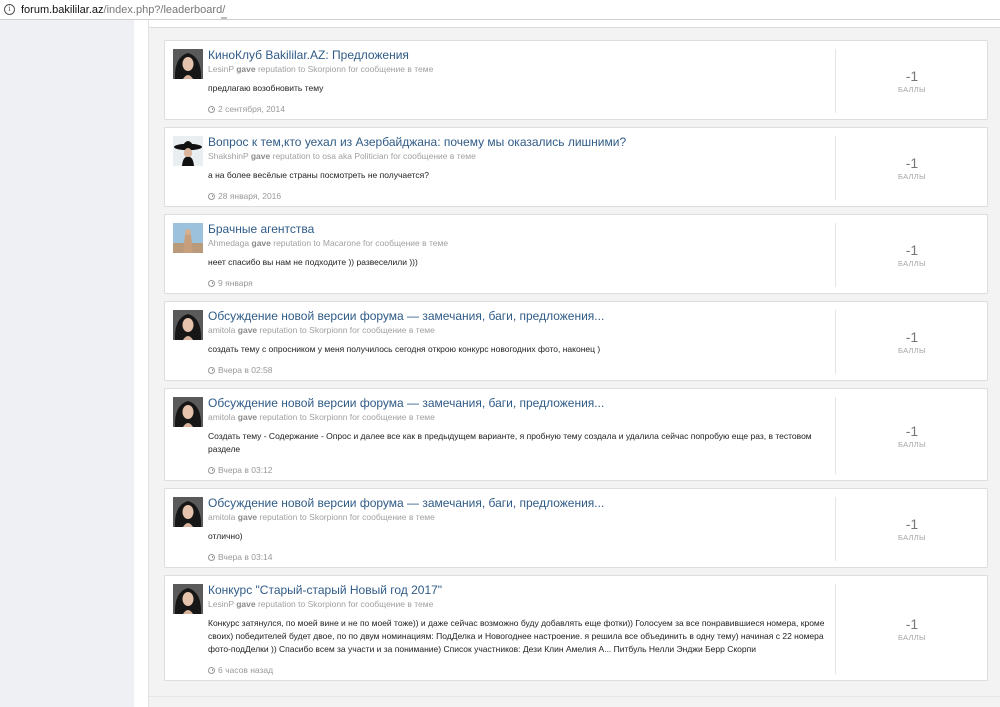 The image size is (1000, 707). Describe the element at coordinates (518, 370) in the screenshot. I see `post-date: Вчера в 02:58` at that location.